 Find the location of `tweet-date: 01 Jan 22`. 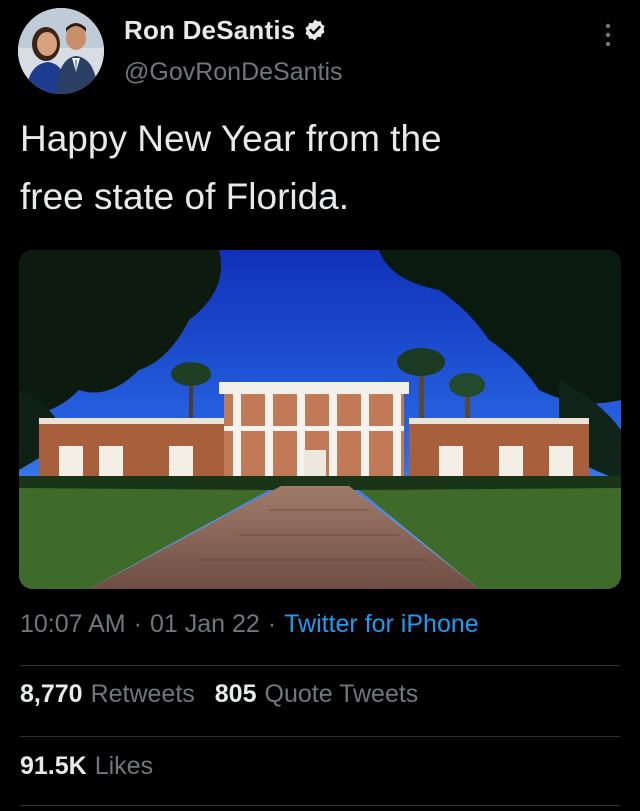

tweet-date: 01 Jan 22 is located at coordinates (205, 624).